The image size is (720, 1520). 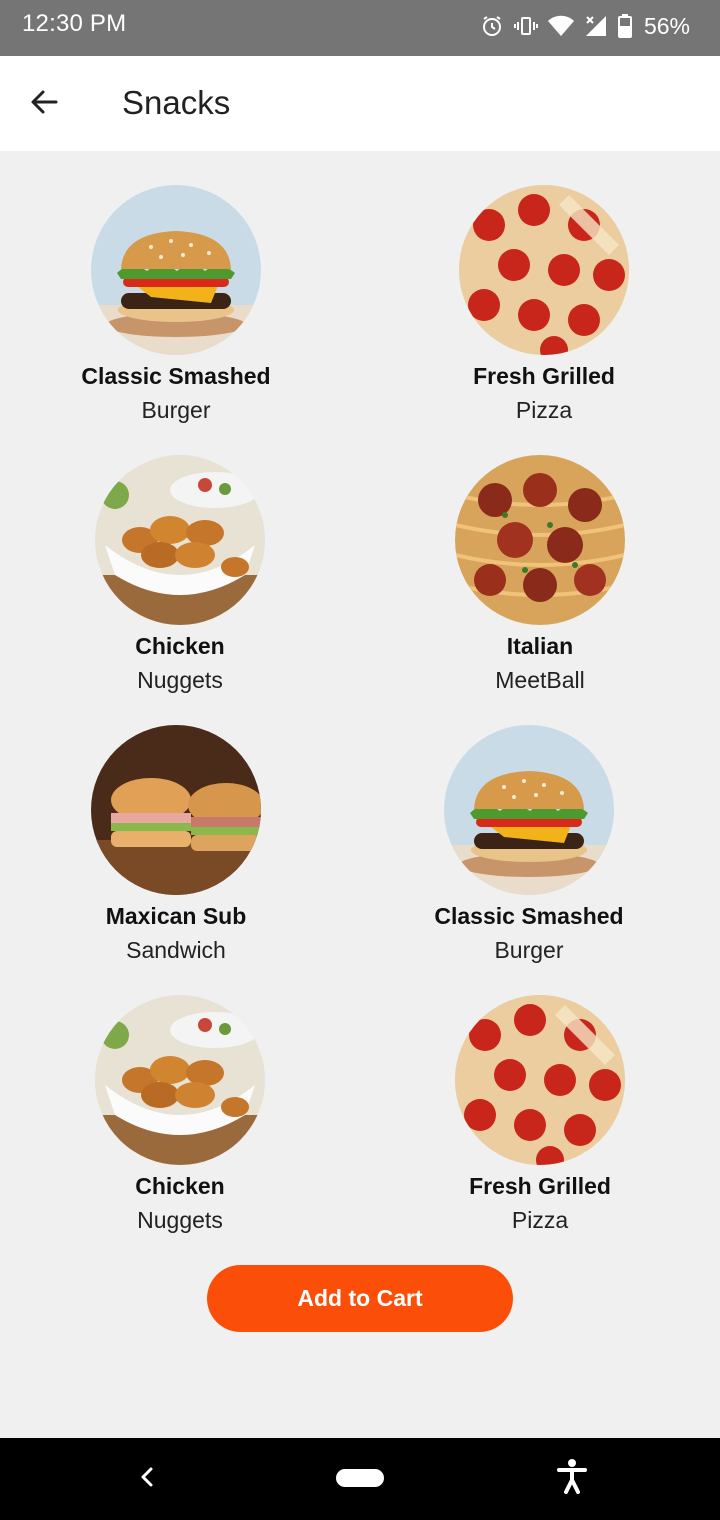 What do you see at coordinates (176, 810) in the screenshot?
I see `sandwich-image` at bounding box center [176, 810].